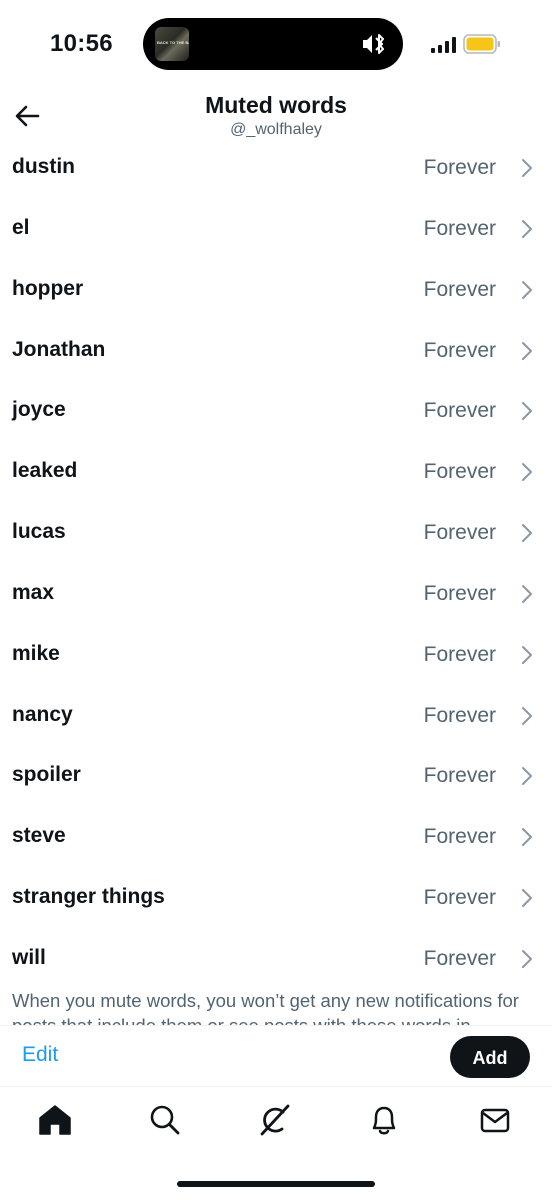 Image resolution: width=552 pixels, height=1200 pixels. I want to click on signal-icon, so click(443, 45).